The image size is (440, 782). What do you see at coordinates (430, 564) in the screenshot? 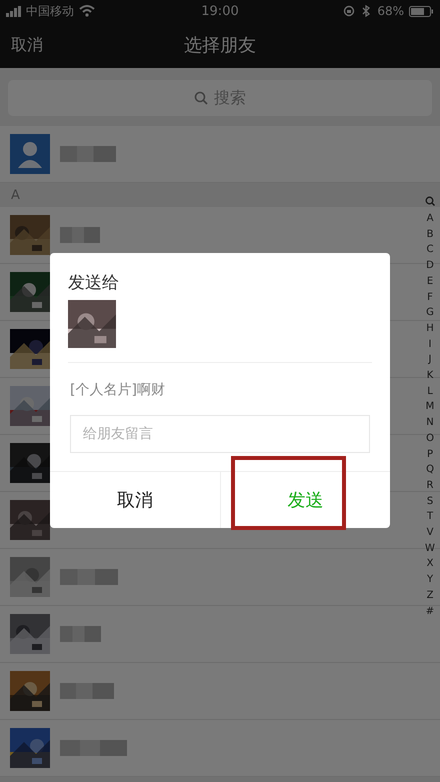
I see `index-letter: X` at bounding box center [430, 564].